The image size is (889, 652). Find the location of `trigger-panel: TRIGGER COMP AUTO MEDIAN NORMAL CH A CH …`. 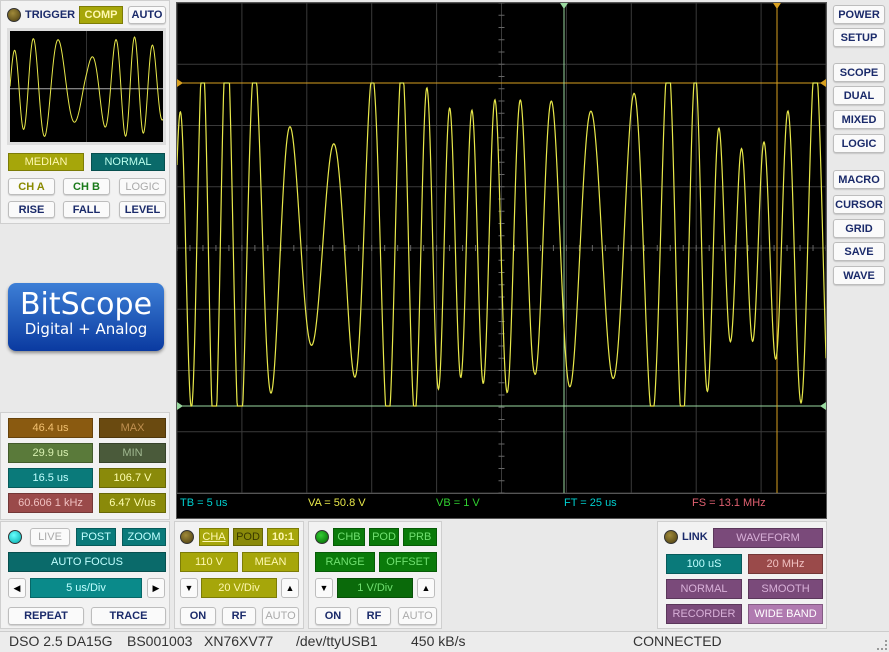

trigger-panel: TRIGGER COMP AUTO MEDIAN NORMAL CH A CH … is located at coordinates (85, 112).